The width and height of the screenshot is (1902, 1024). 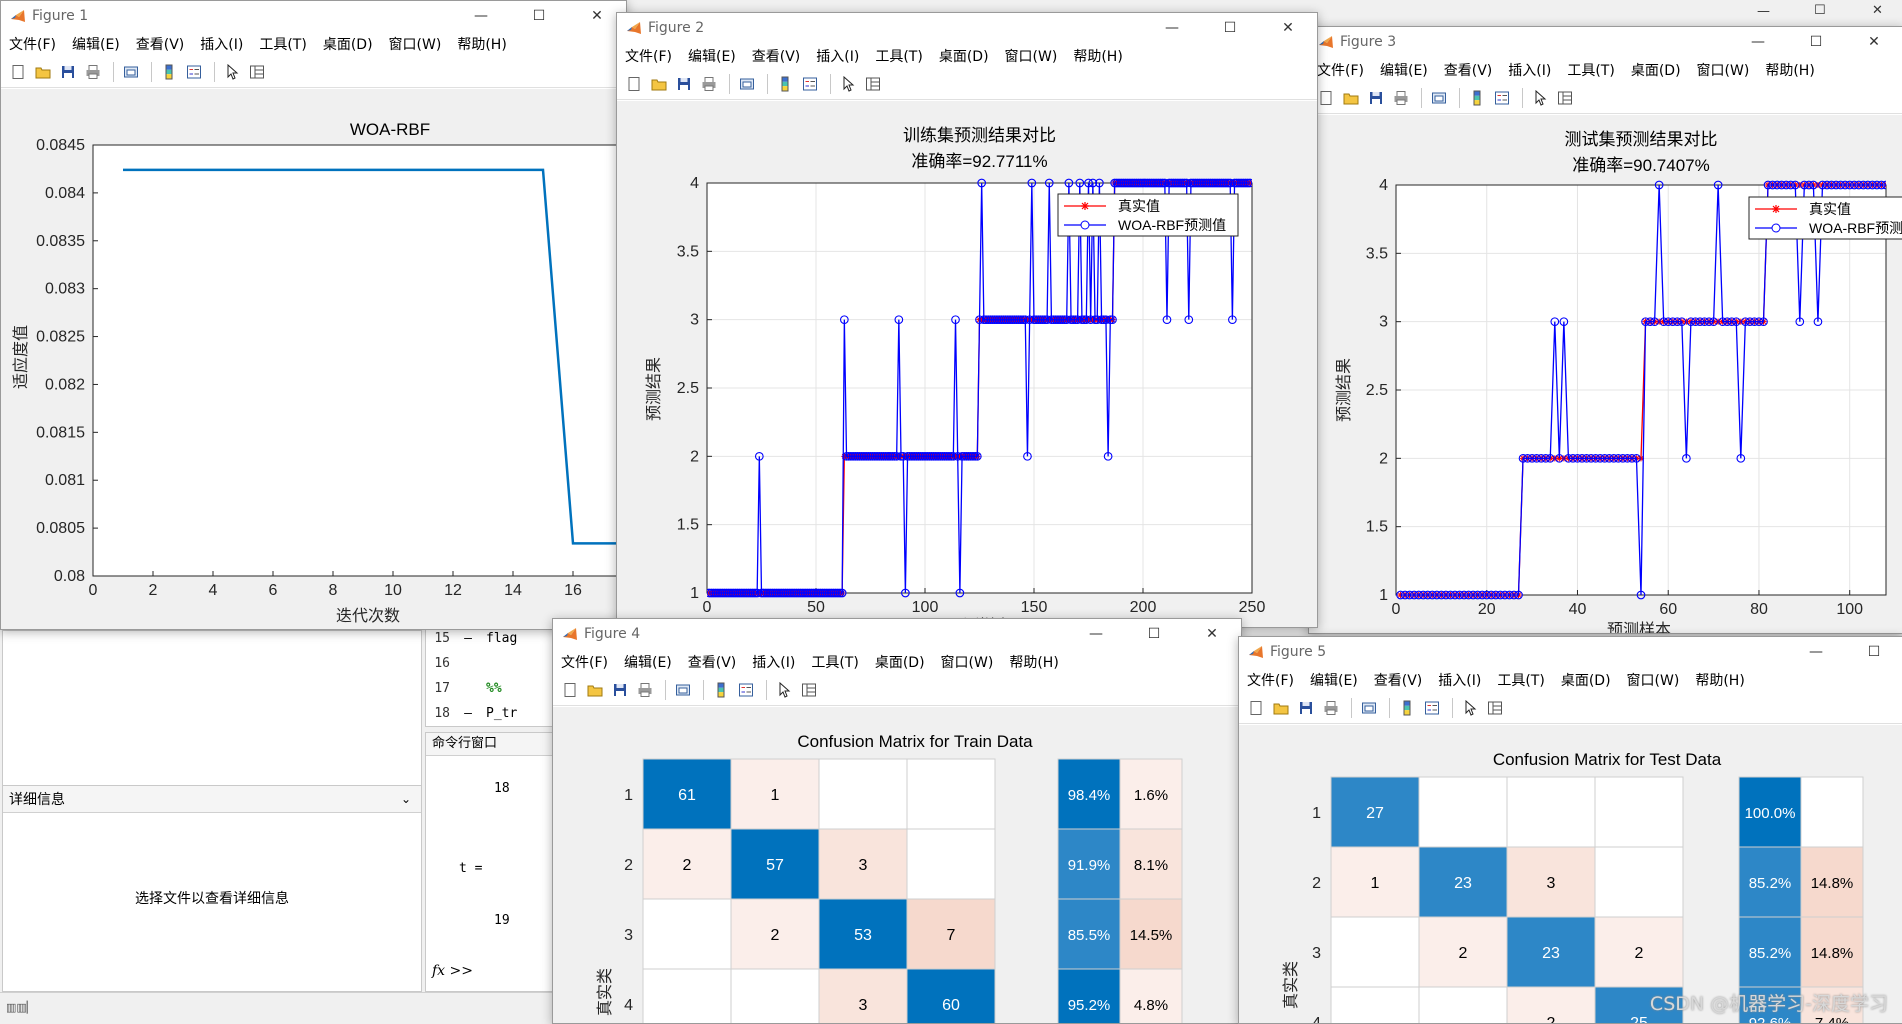 I want to click on title-bar: Figure 4 — ☐ ✕, so click(x=897, y=634).